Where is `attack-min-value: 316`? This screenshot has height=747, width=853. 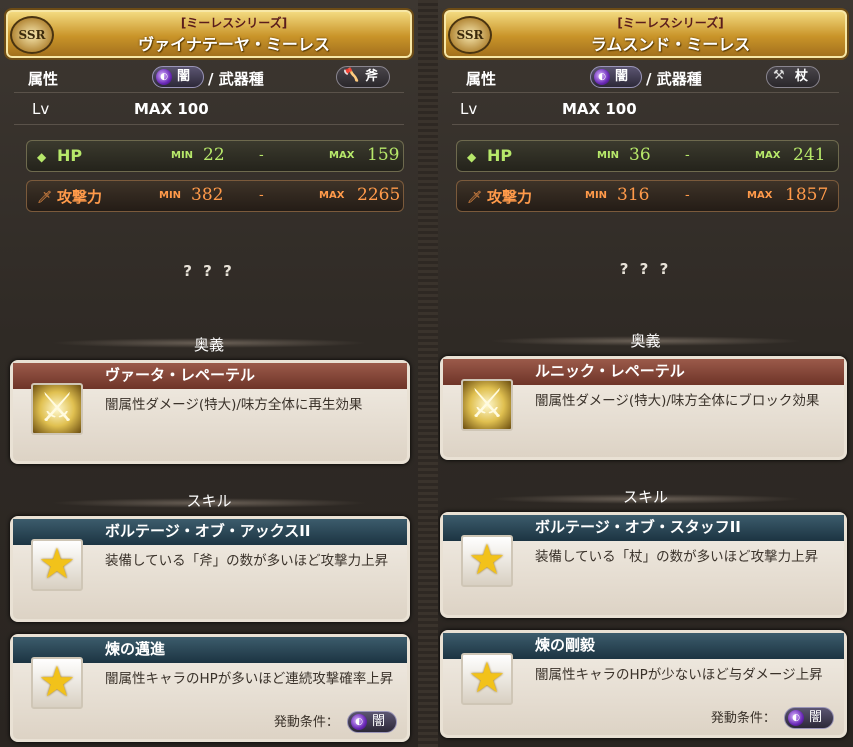
attack-min-value: 316 is located at coordinates (633, 195).